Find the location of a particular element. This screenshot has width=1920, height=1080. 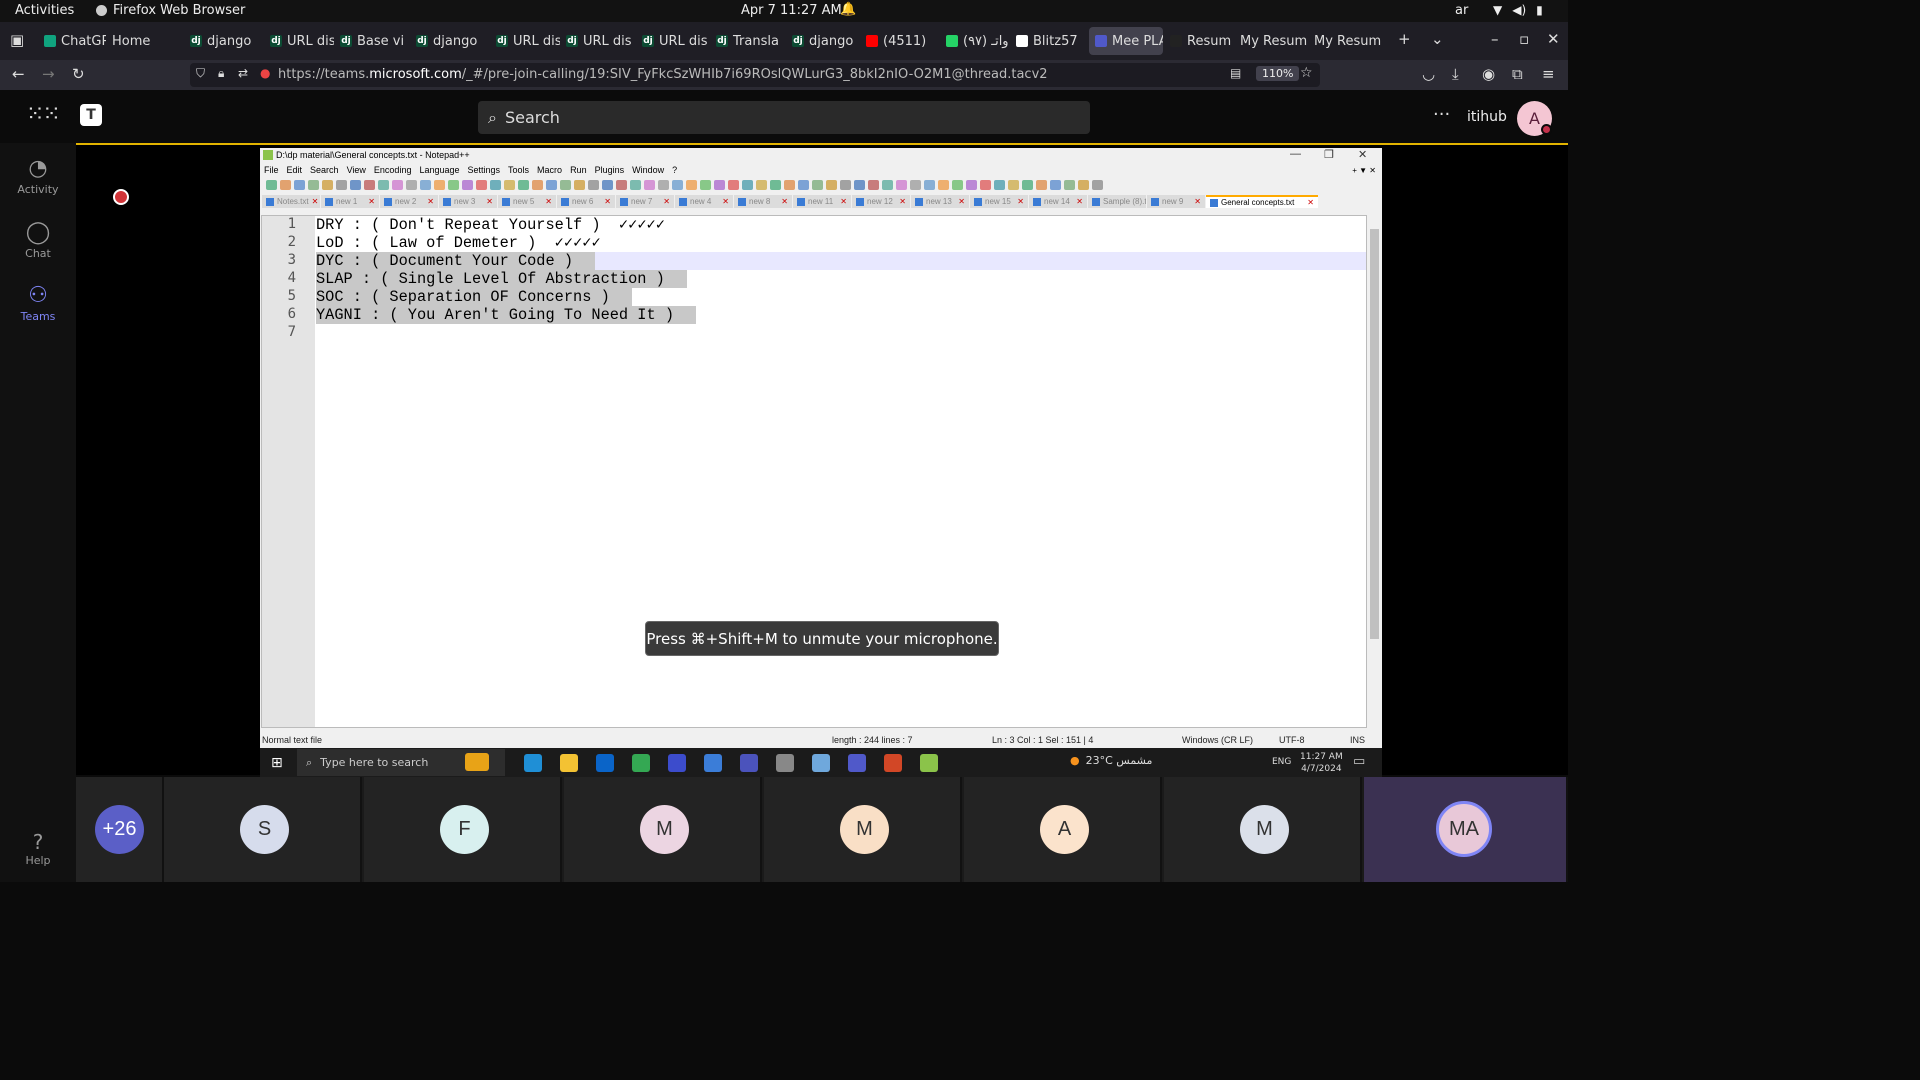

zoom-level: 110% is located at coordinates (1278, 73).